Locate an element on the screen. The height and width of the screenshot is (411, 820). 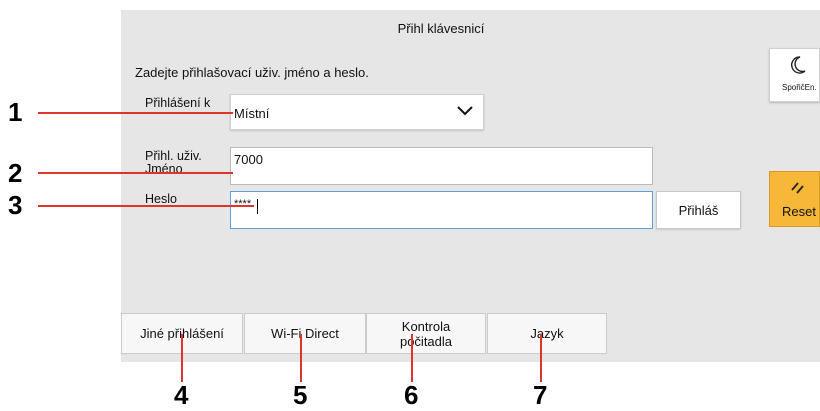
callout-number-2: 2 is located at coordinates (15, 173).